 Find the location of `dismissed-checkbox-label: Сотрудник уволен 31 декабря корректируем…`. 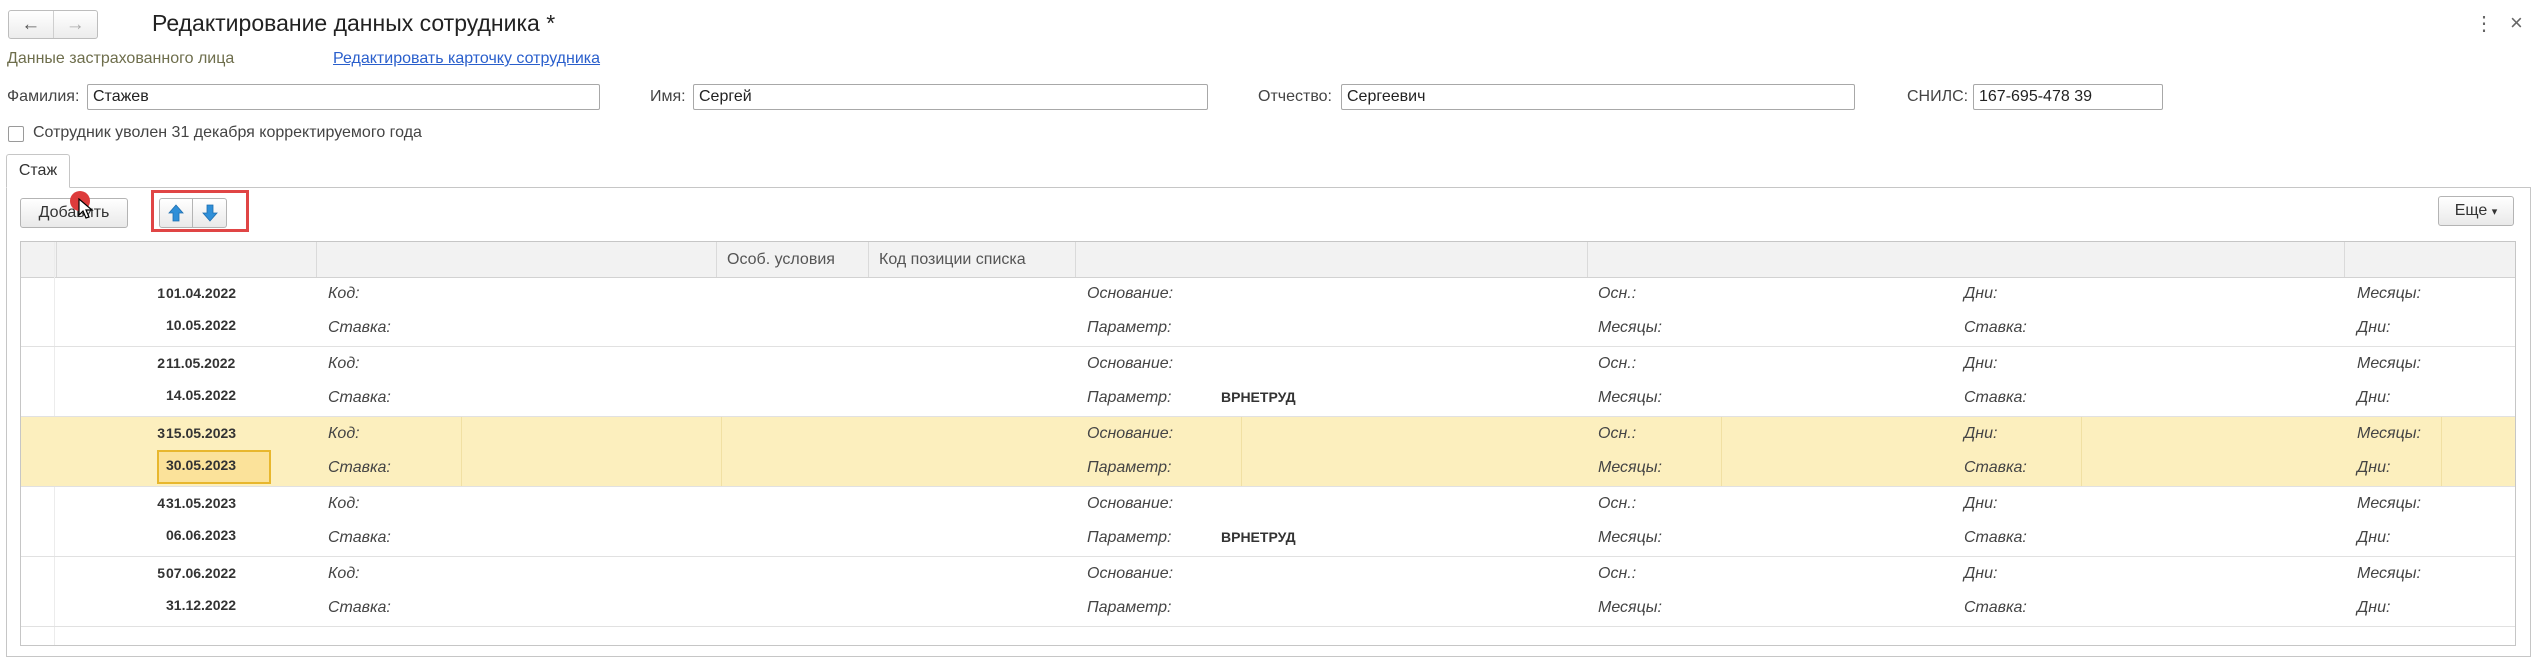

dismissed-checkbox-label: Сотрудник уволен 31 декабря корректируем… is located at coordinates (227, 132).